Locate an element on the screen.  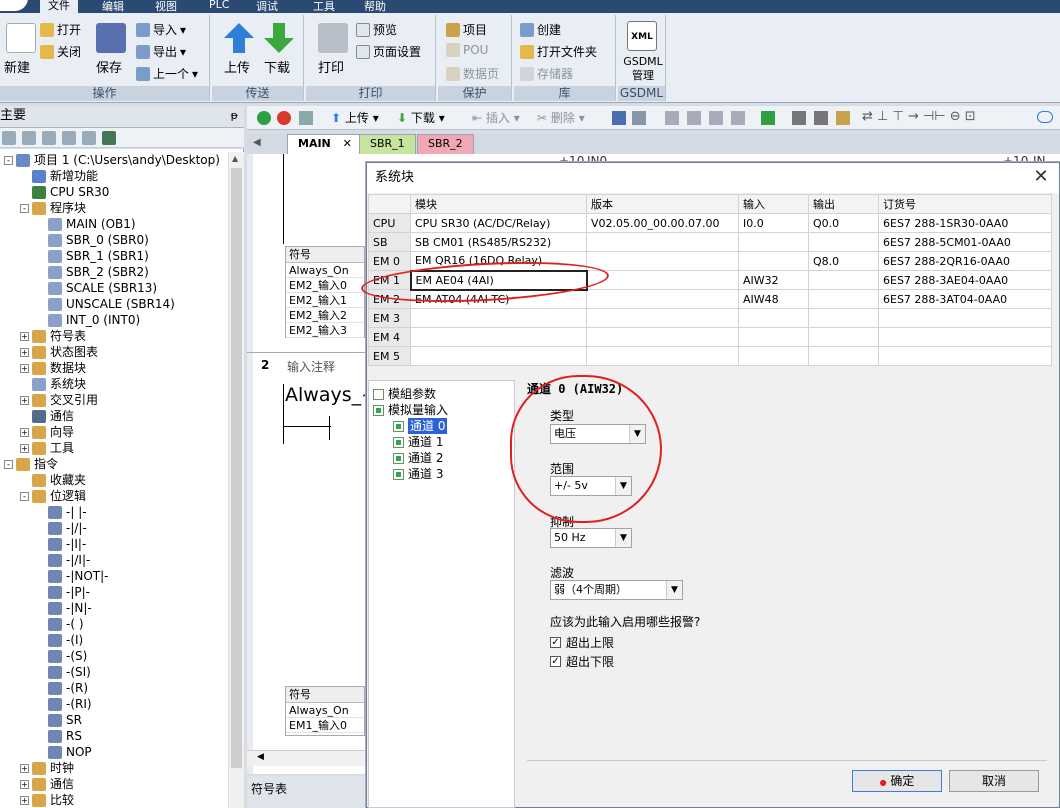
toolbar-unlock-icon is located at coordinates (821, 118).